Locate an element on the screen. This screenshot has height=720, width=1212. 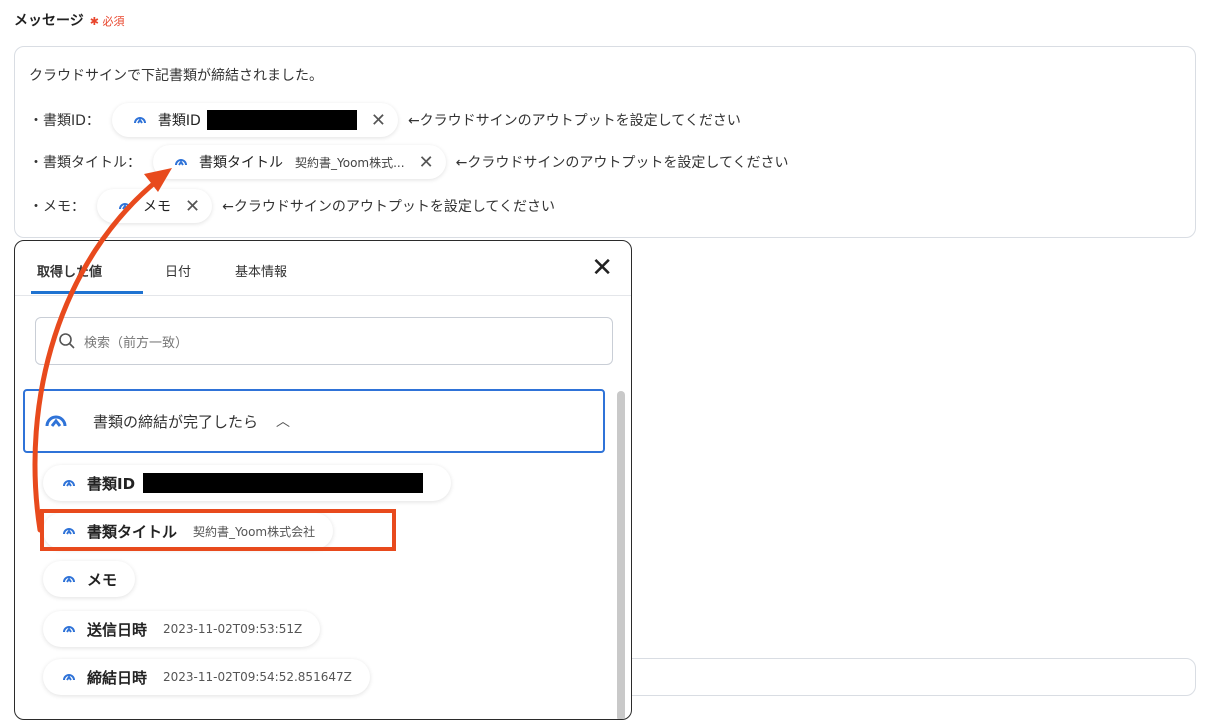
line-prefix-id: ・書類ID： is located at coordinates (64, 121).